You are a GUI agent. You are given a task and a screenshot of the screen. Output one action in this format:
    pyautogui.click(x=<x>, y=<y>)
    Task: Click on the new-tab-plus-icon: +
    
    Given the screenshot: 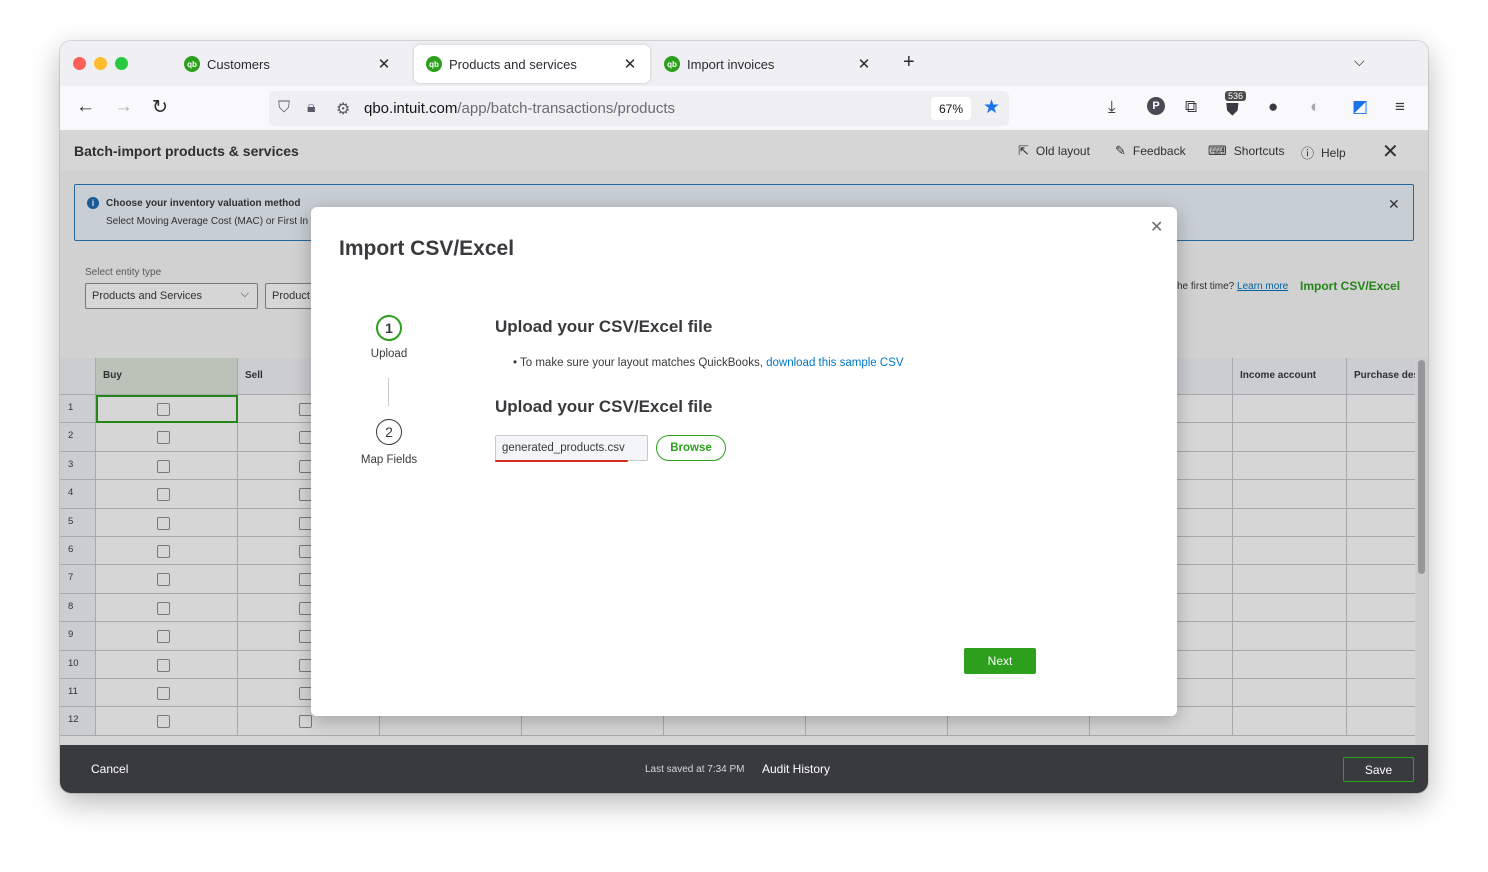 What is the action you would take?
    pyautogui.click(x=909, y=62)
    